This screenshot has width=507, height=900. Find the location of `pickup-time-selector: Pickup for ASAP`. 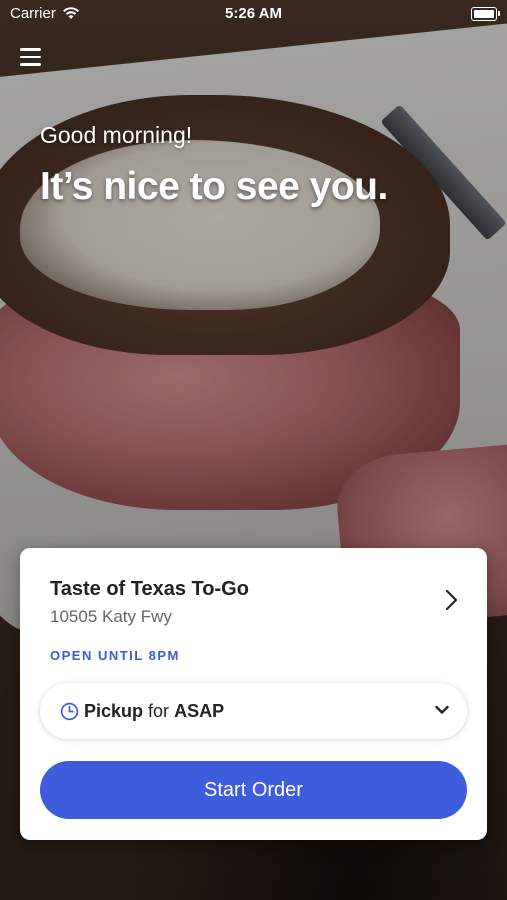

pickup-time-selector: Pickup for ASAP is located at coordinates (253, 711).